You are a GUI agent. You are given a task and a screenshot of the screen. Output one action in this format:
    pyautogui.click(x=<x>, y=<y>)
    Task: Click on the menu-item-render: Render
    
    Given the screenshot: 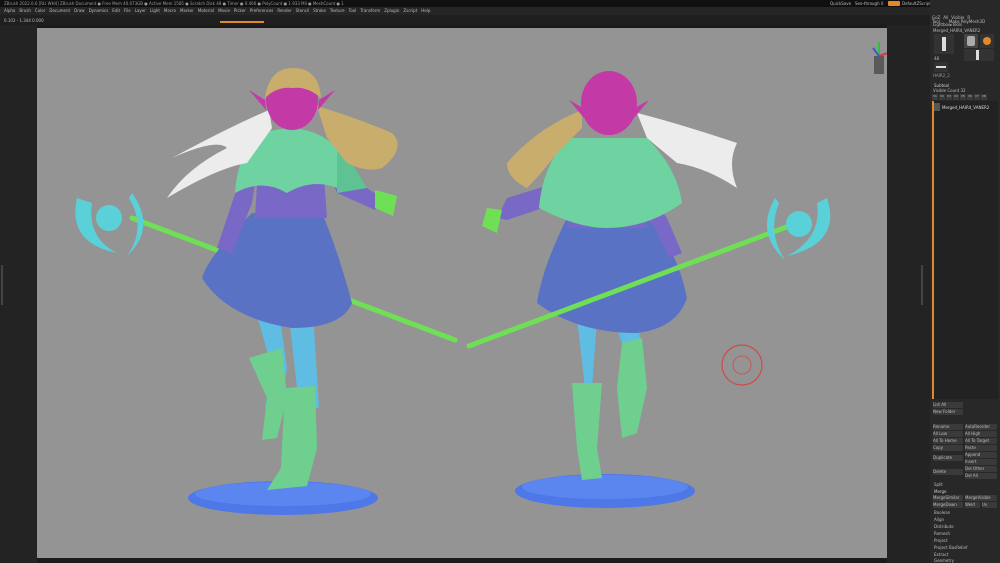 What is the action you would take?
    pyautogui.click(x=284, y=10)
    